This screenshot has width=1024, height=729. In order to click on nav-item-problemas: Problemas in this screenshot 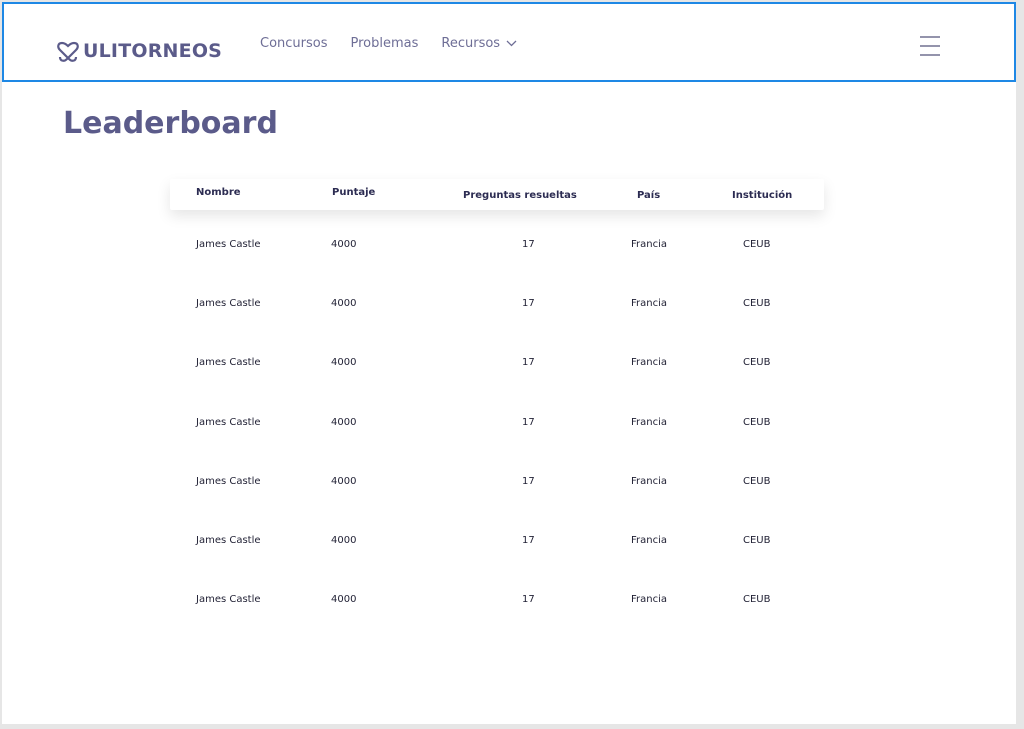, I will do `click(385, 43)`.